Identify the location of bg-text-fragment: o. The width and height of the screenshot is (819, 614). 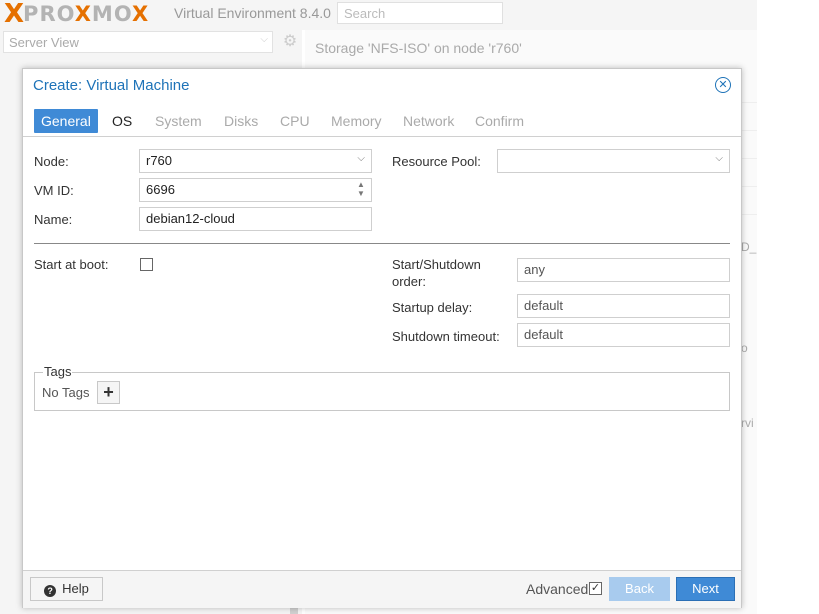
(744, 348).